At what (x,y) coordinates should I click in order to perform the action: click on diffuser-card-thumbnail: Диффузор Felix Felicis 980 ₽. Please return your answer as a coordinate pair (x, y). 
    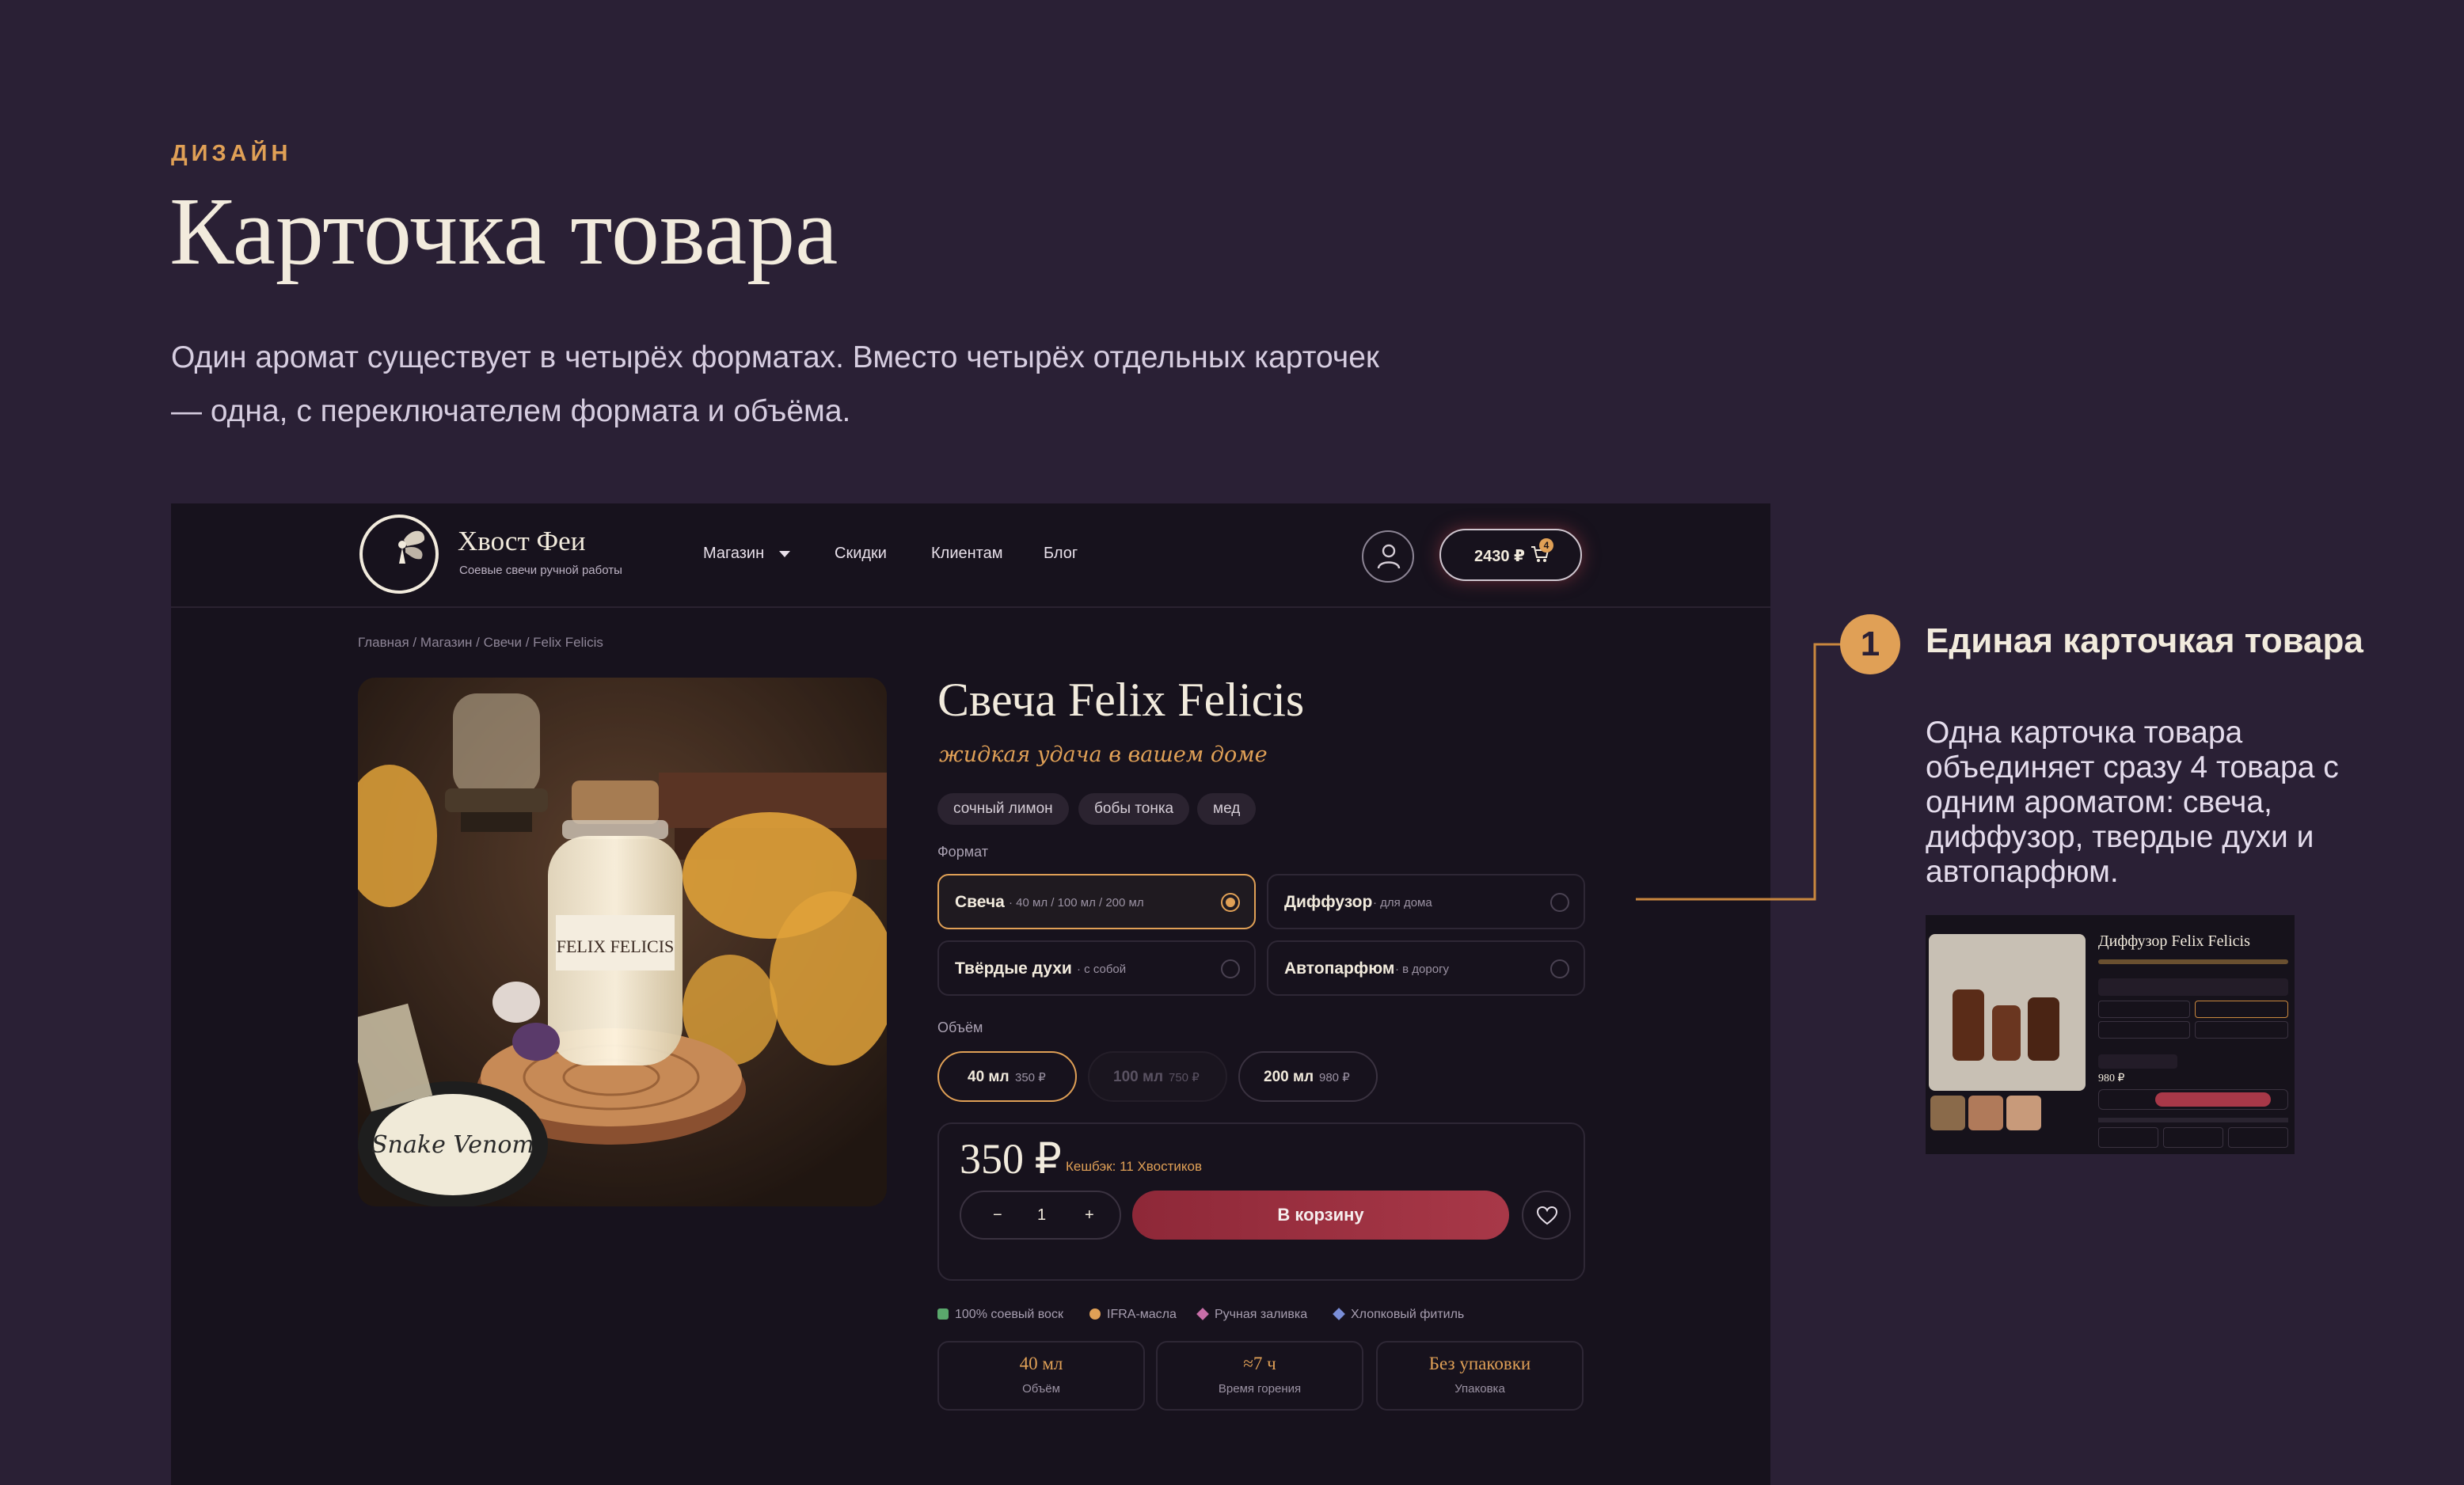
    Looking at the image, I should click on (2110, 1034).